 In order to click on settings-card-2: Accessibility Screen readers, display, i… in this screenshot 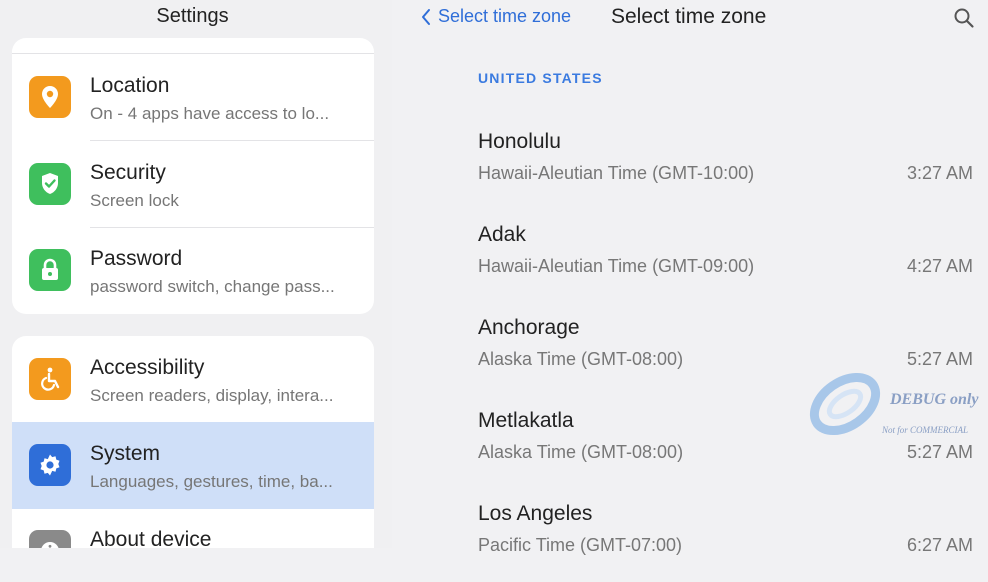, I will do `click(193, 442)`.